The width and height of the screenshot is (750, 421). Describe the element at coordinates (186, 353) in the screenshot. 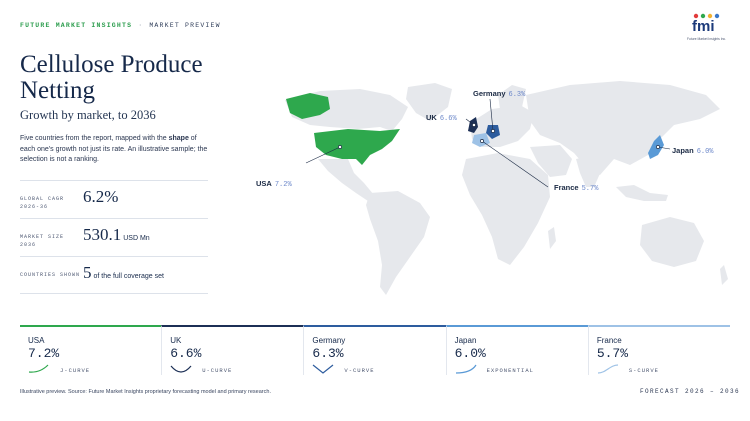

I see `card-rate: 6.6%` at that location.